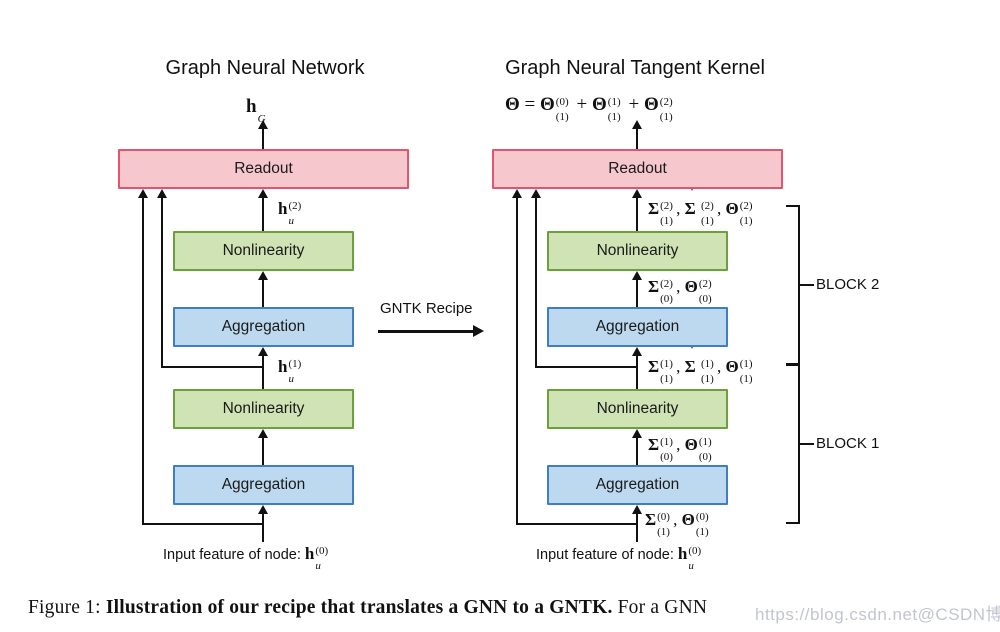 This screenshot has width=1000, height=632. I want to click on gntk-in-term1-sup: (0), so click(702, 517).